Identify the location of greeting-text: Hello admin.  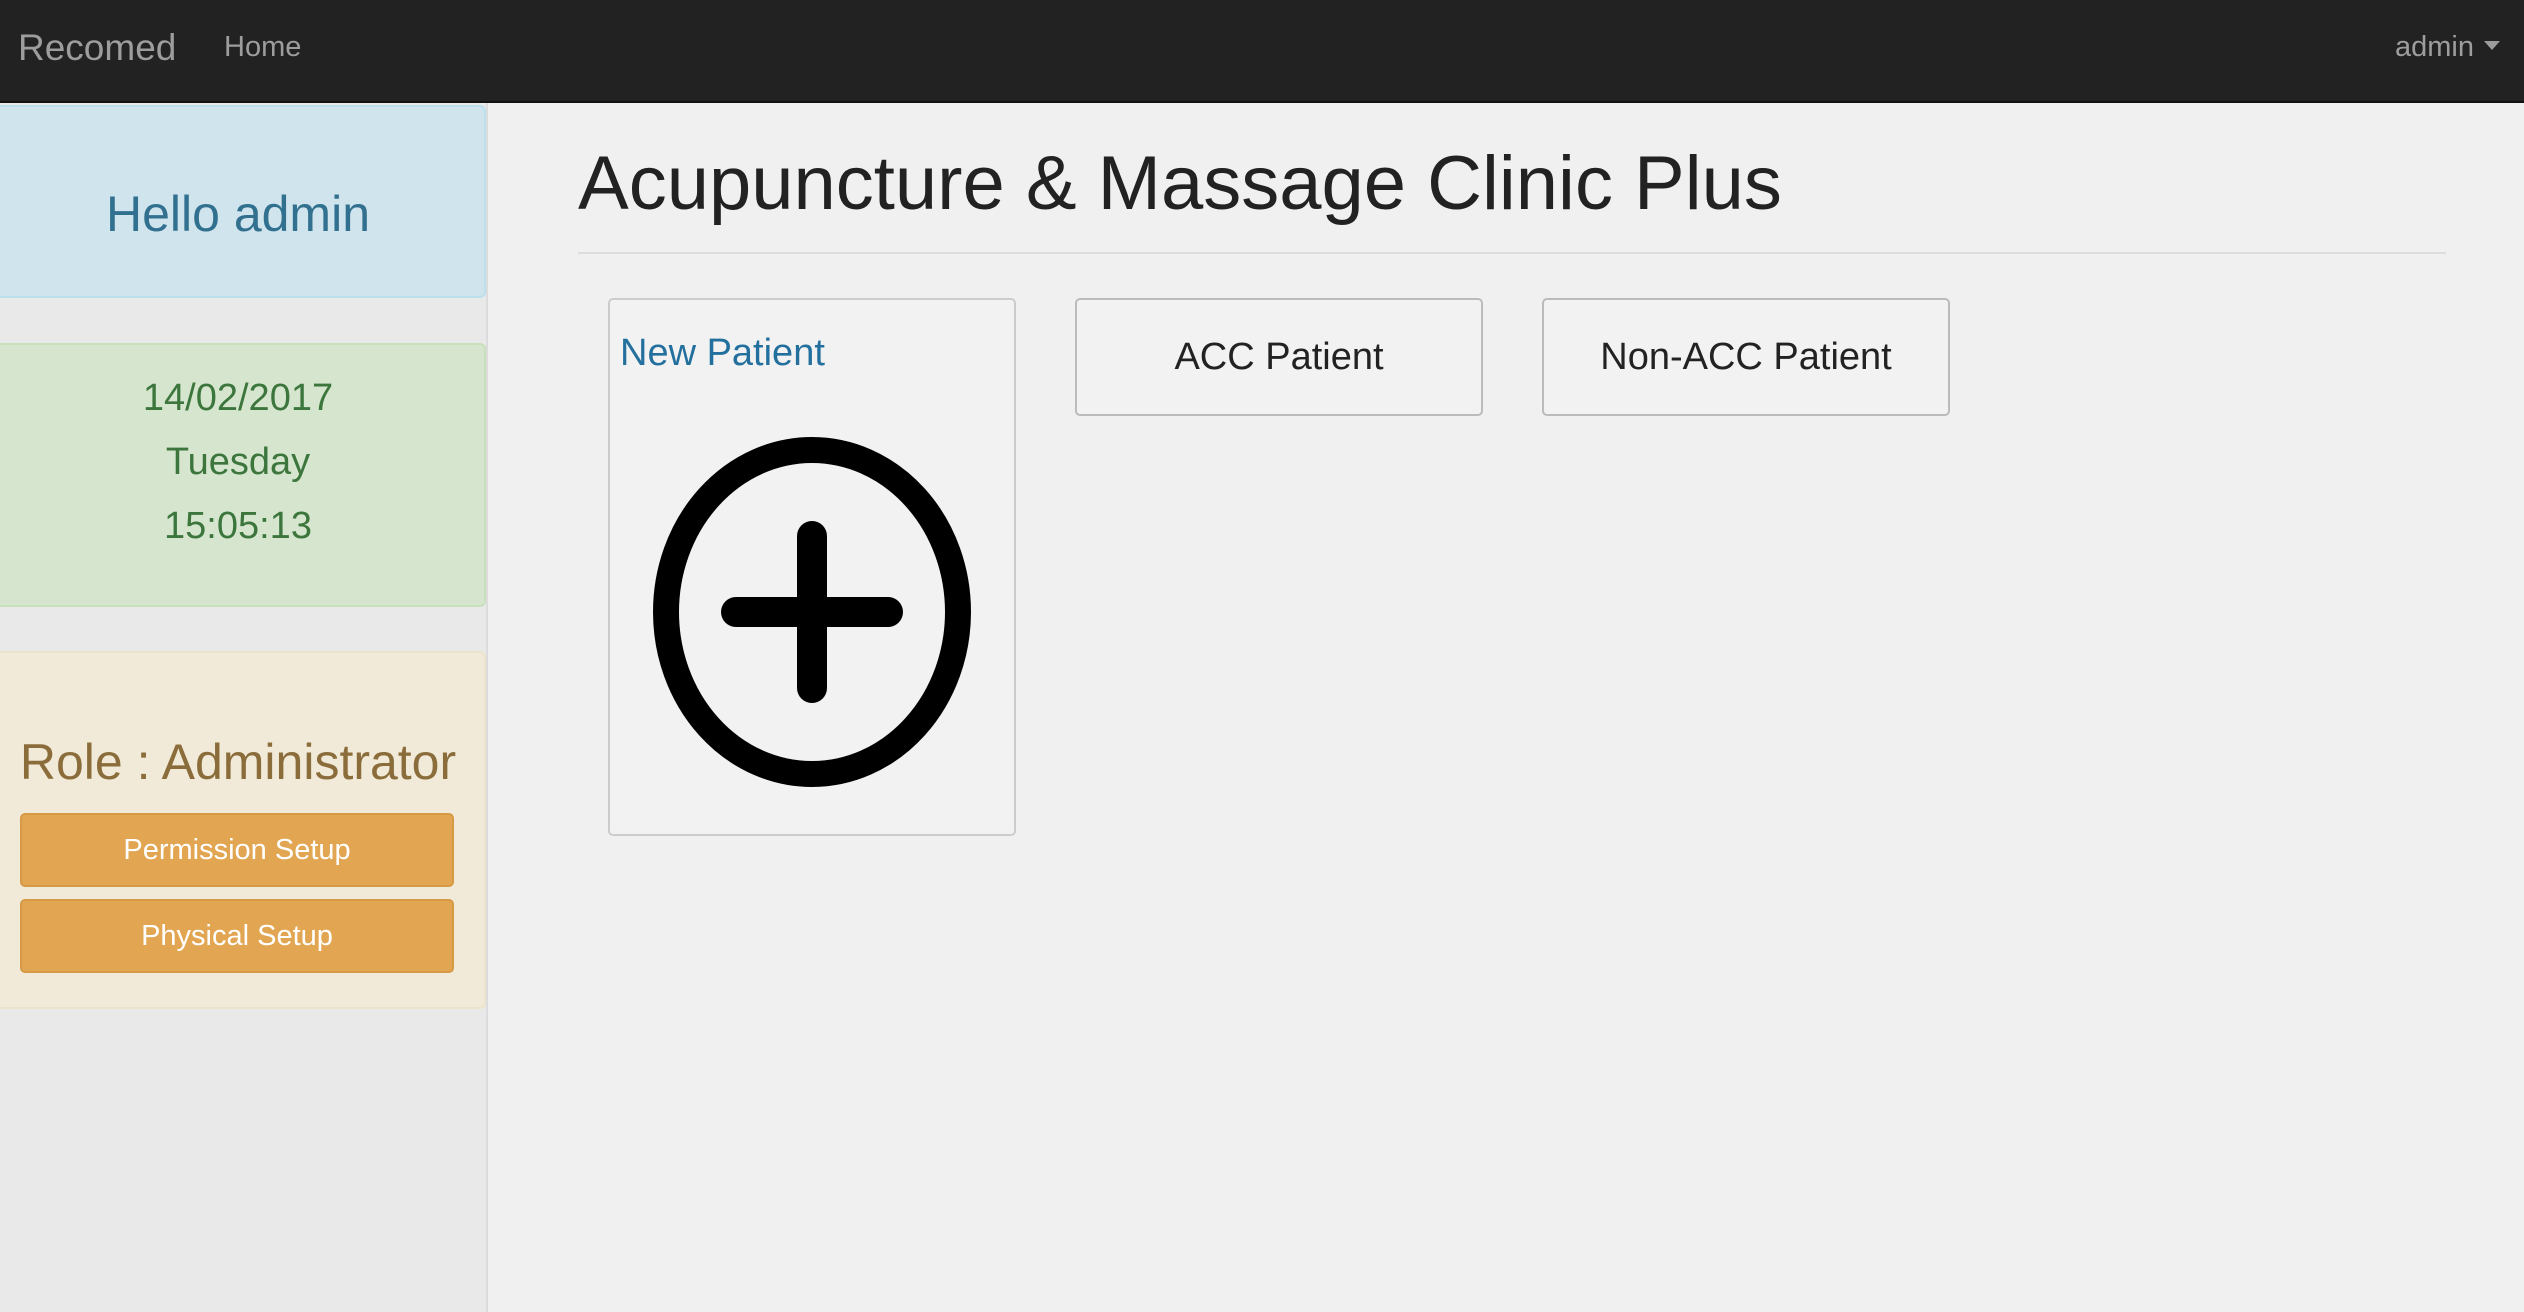
(237, 214).